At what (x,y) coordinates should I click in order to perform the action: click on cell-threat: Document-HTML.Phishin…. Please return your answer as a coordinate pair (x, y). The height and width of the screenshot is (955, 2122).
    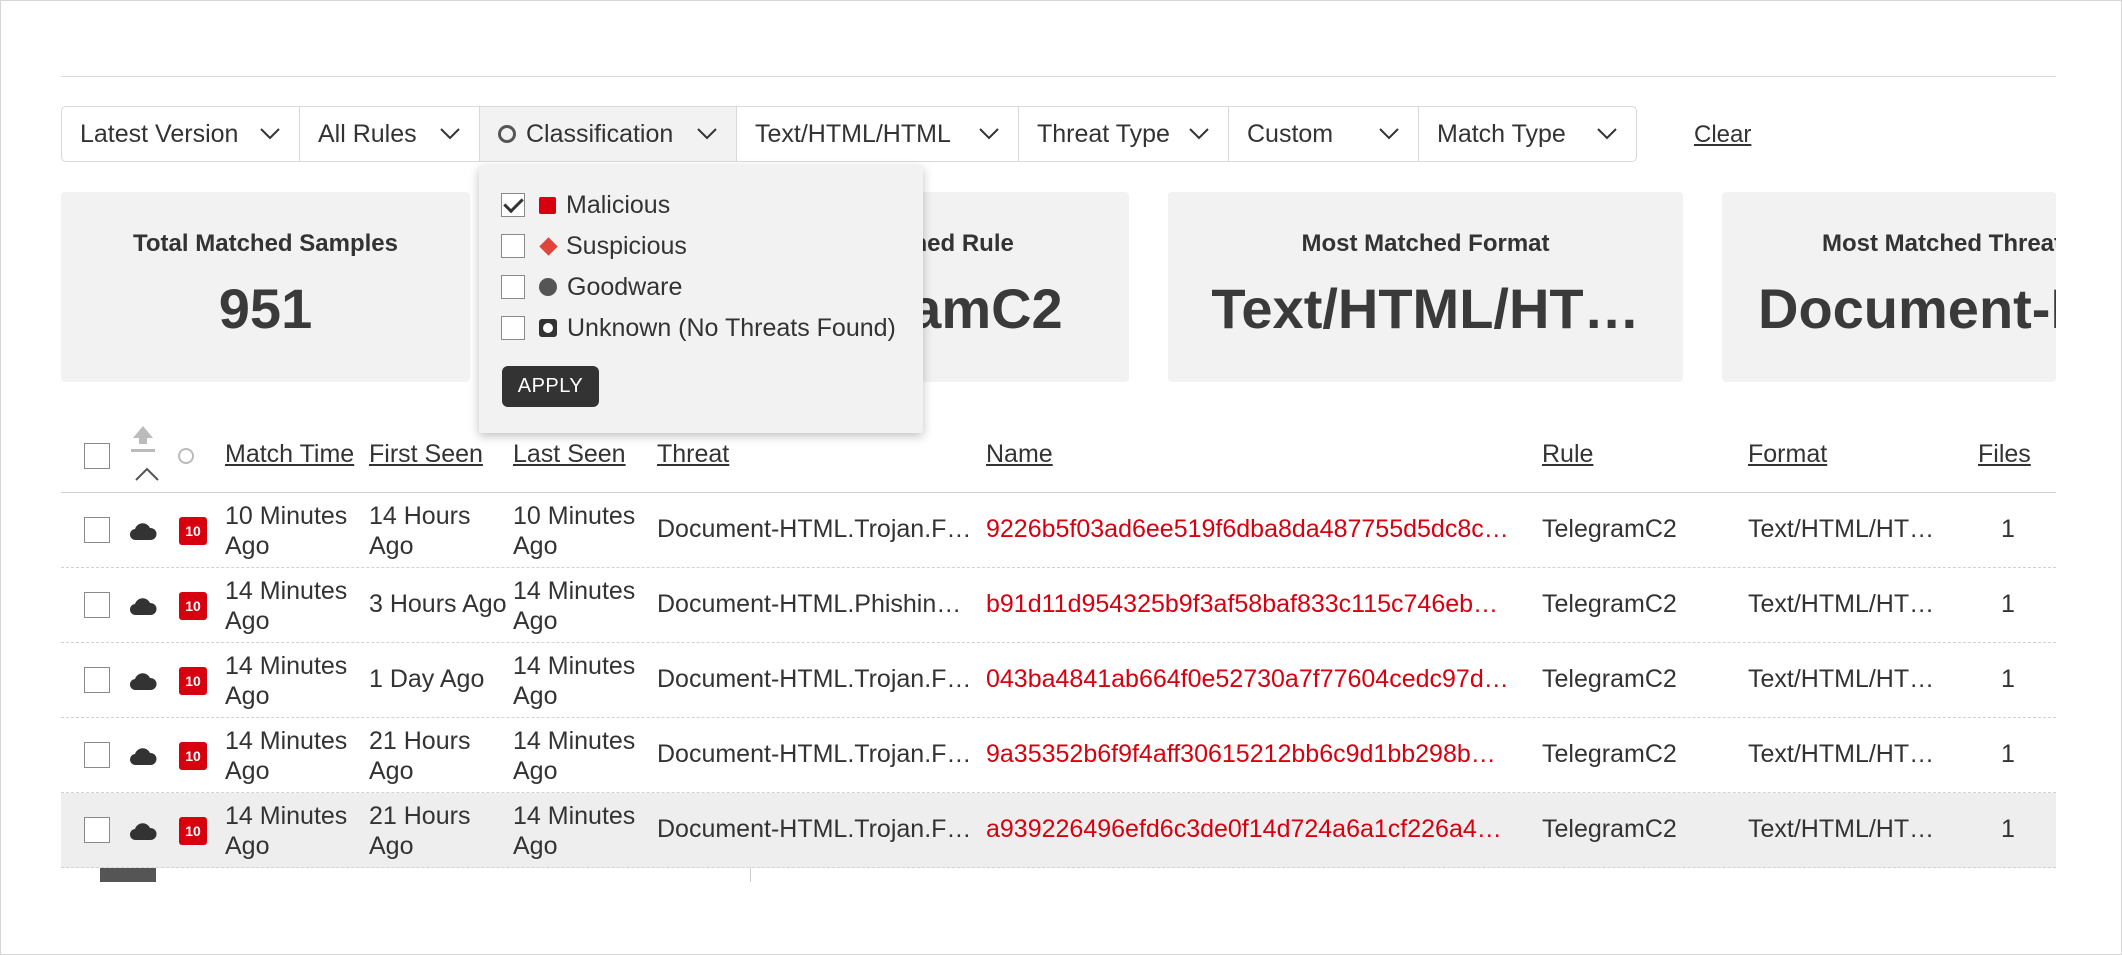
    Looking at the image, I should click on (809, 604).